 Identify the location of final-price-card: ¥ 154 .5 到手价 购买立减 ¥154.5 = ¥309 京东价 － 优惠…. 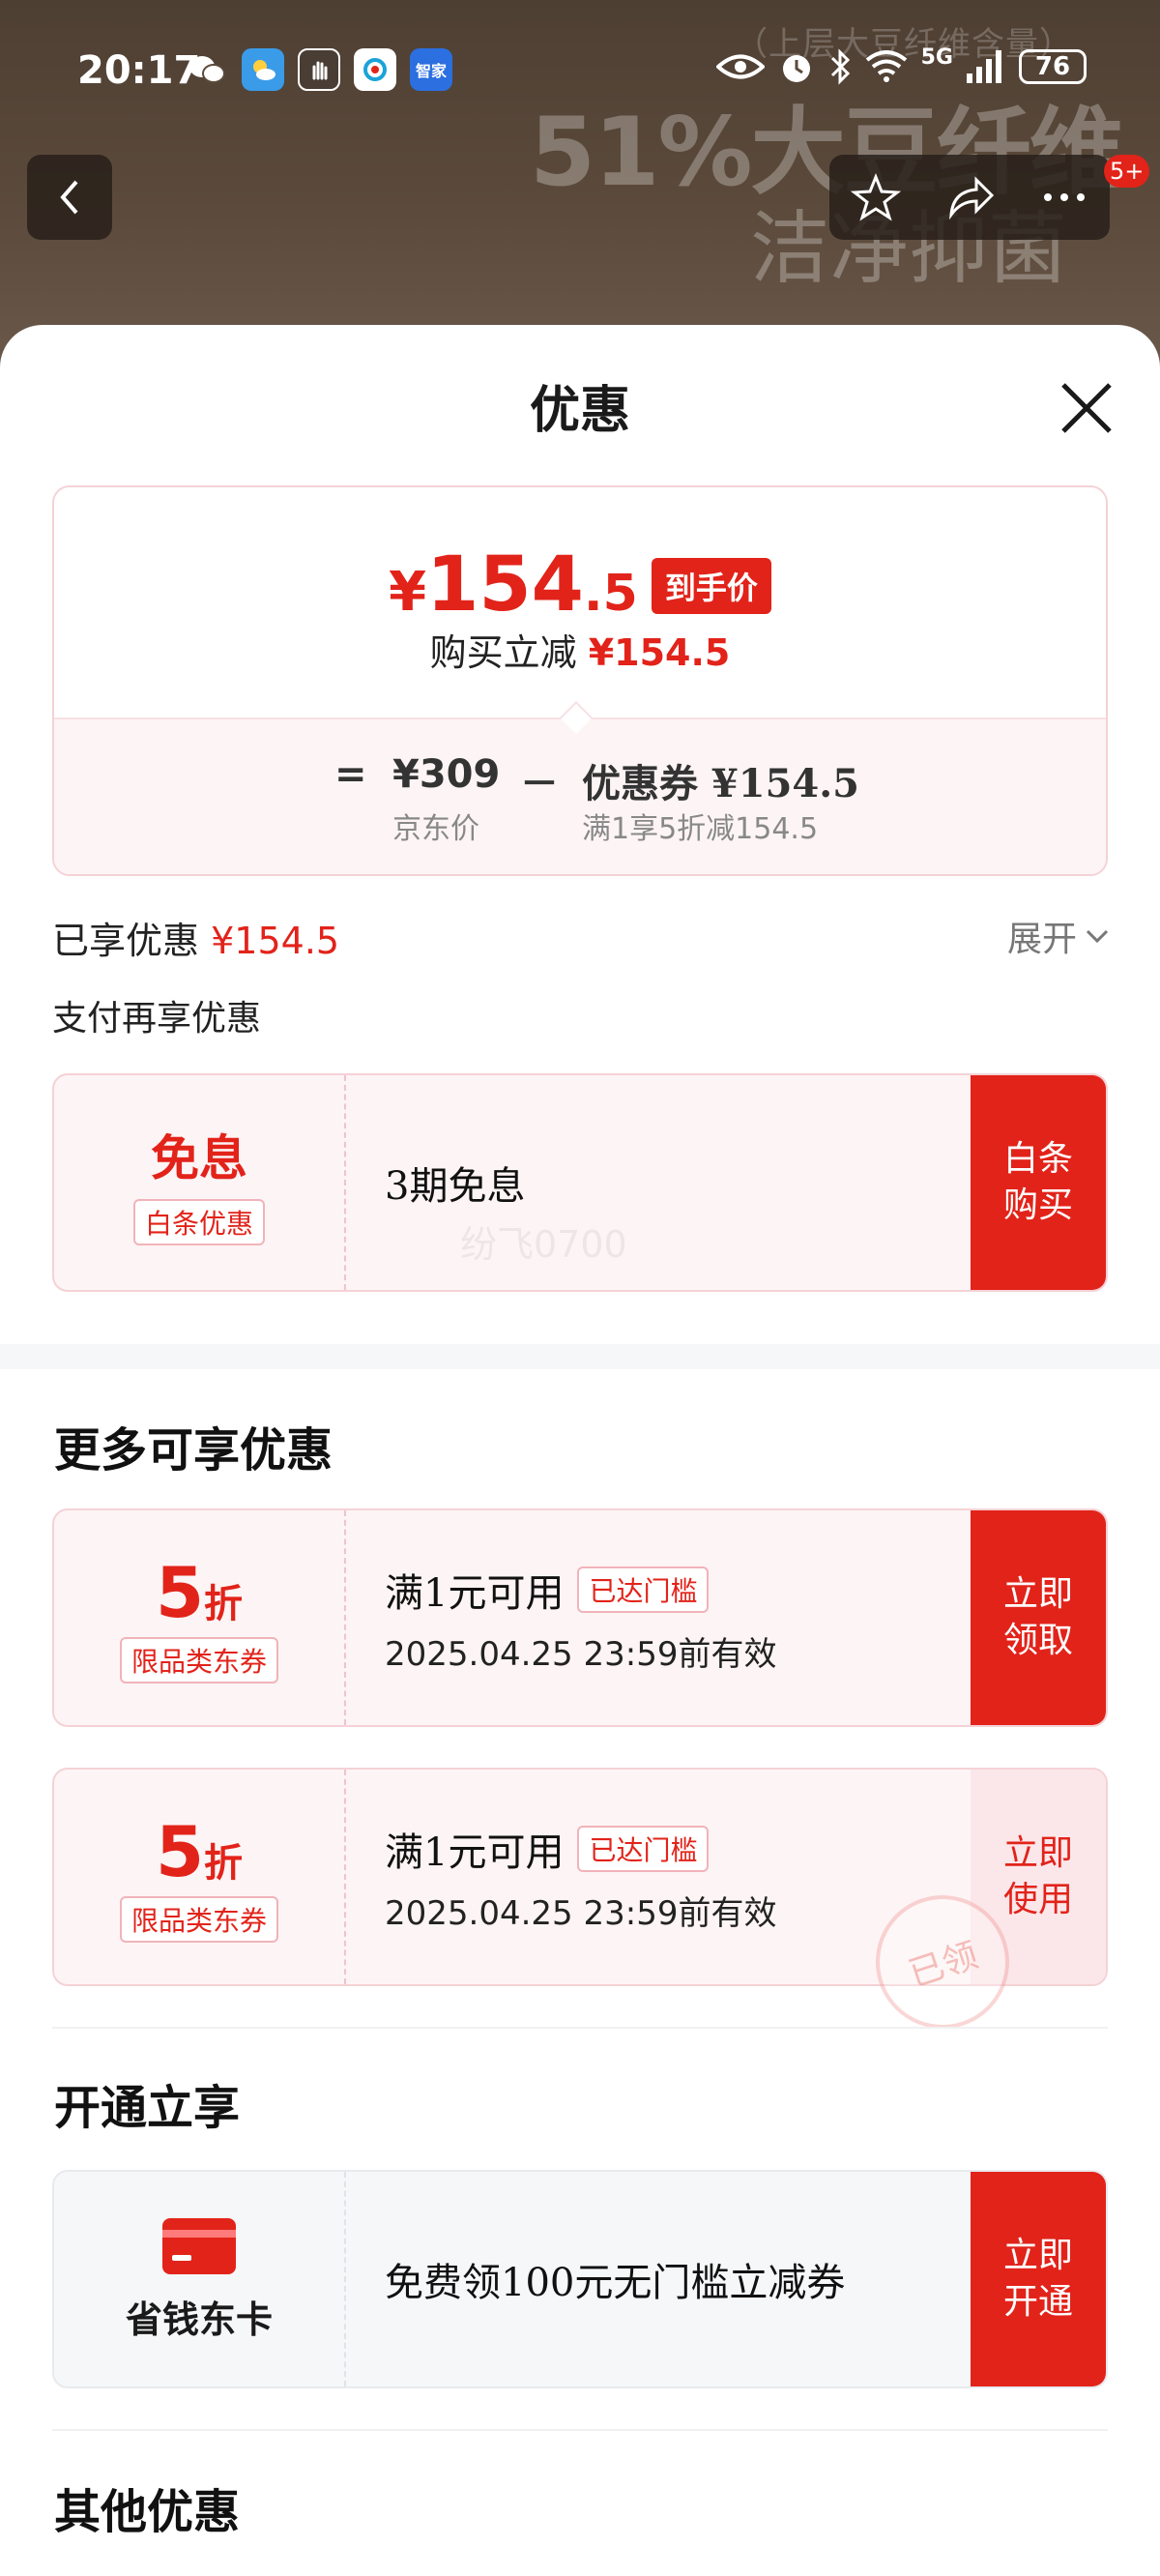
(580, 680).